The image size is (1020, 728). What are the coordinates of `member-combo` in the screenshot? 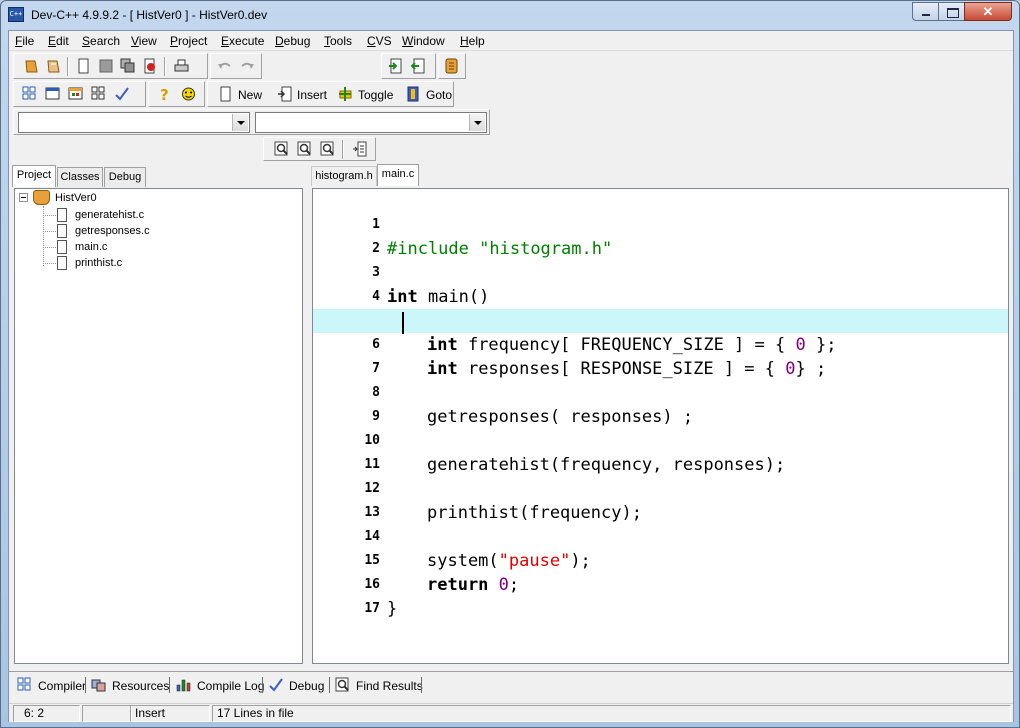 It's located at (371, 122).